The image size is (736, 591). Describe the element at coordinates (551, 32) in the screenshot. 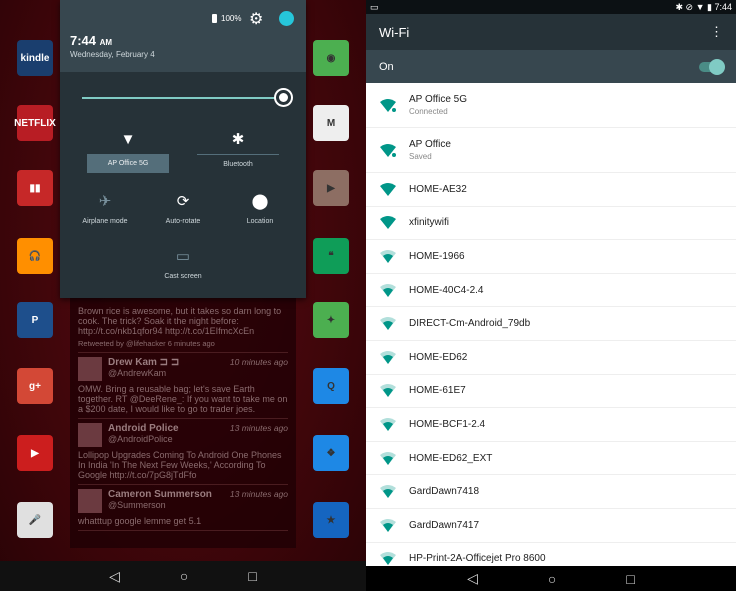

I see `toolbar: Wi-Fi ⋮` at that location.